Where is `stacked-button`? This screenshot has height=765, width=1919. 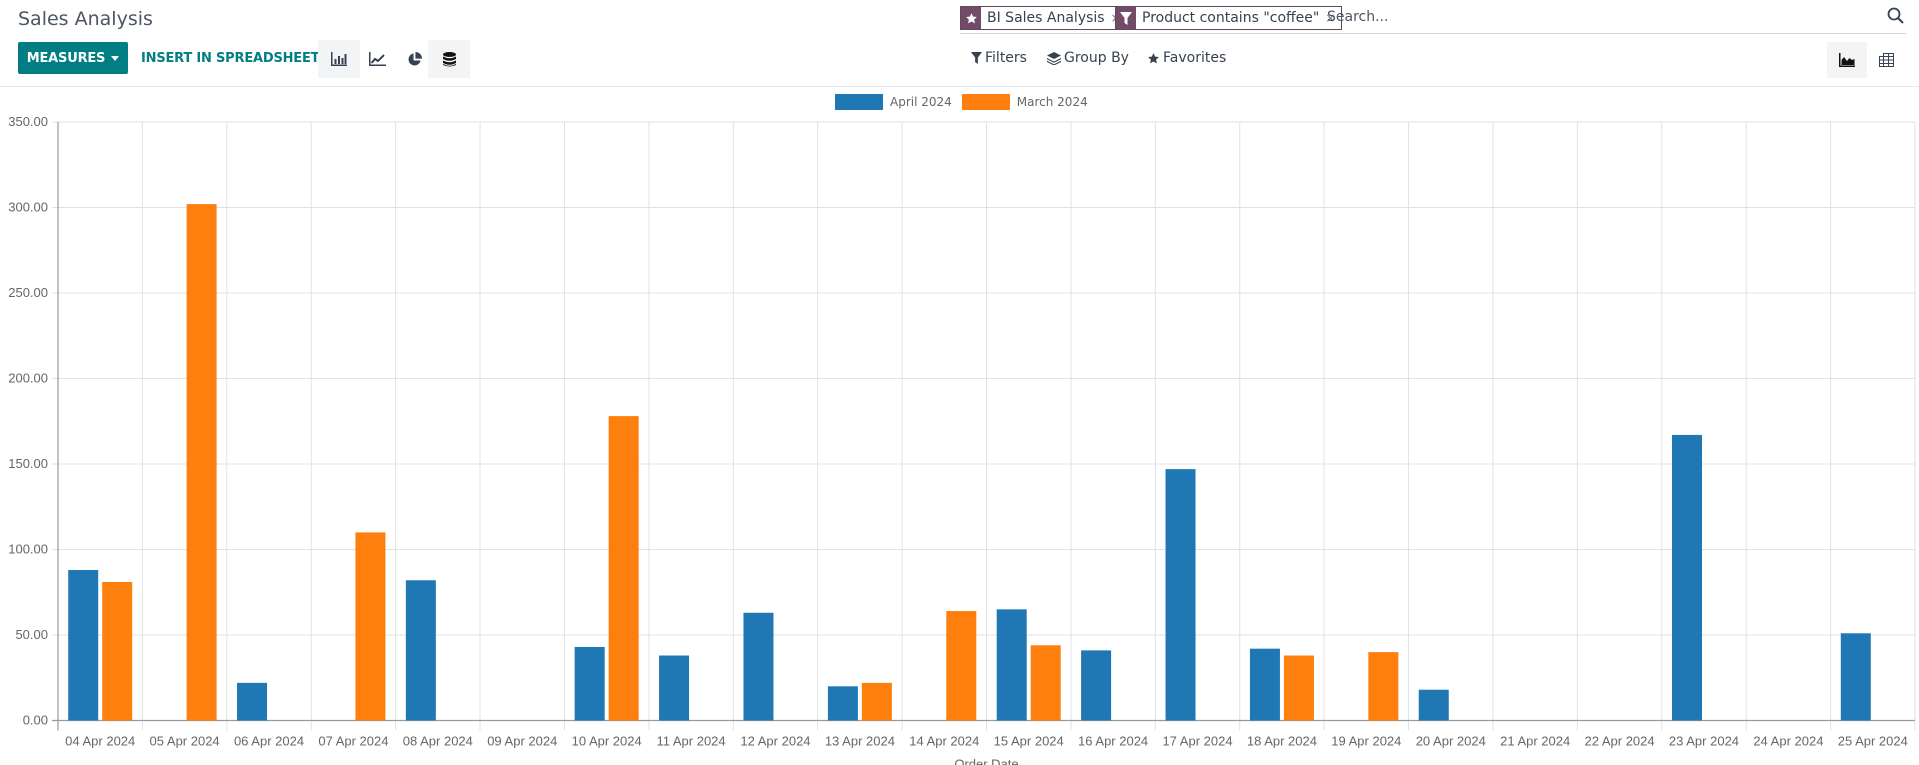 stacked-button is located at coordinates (449, 59).